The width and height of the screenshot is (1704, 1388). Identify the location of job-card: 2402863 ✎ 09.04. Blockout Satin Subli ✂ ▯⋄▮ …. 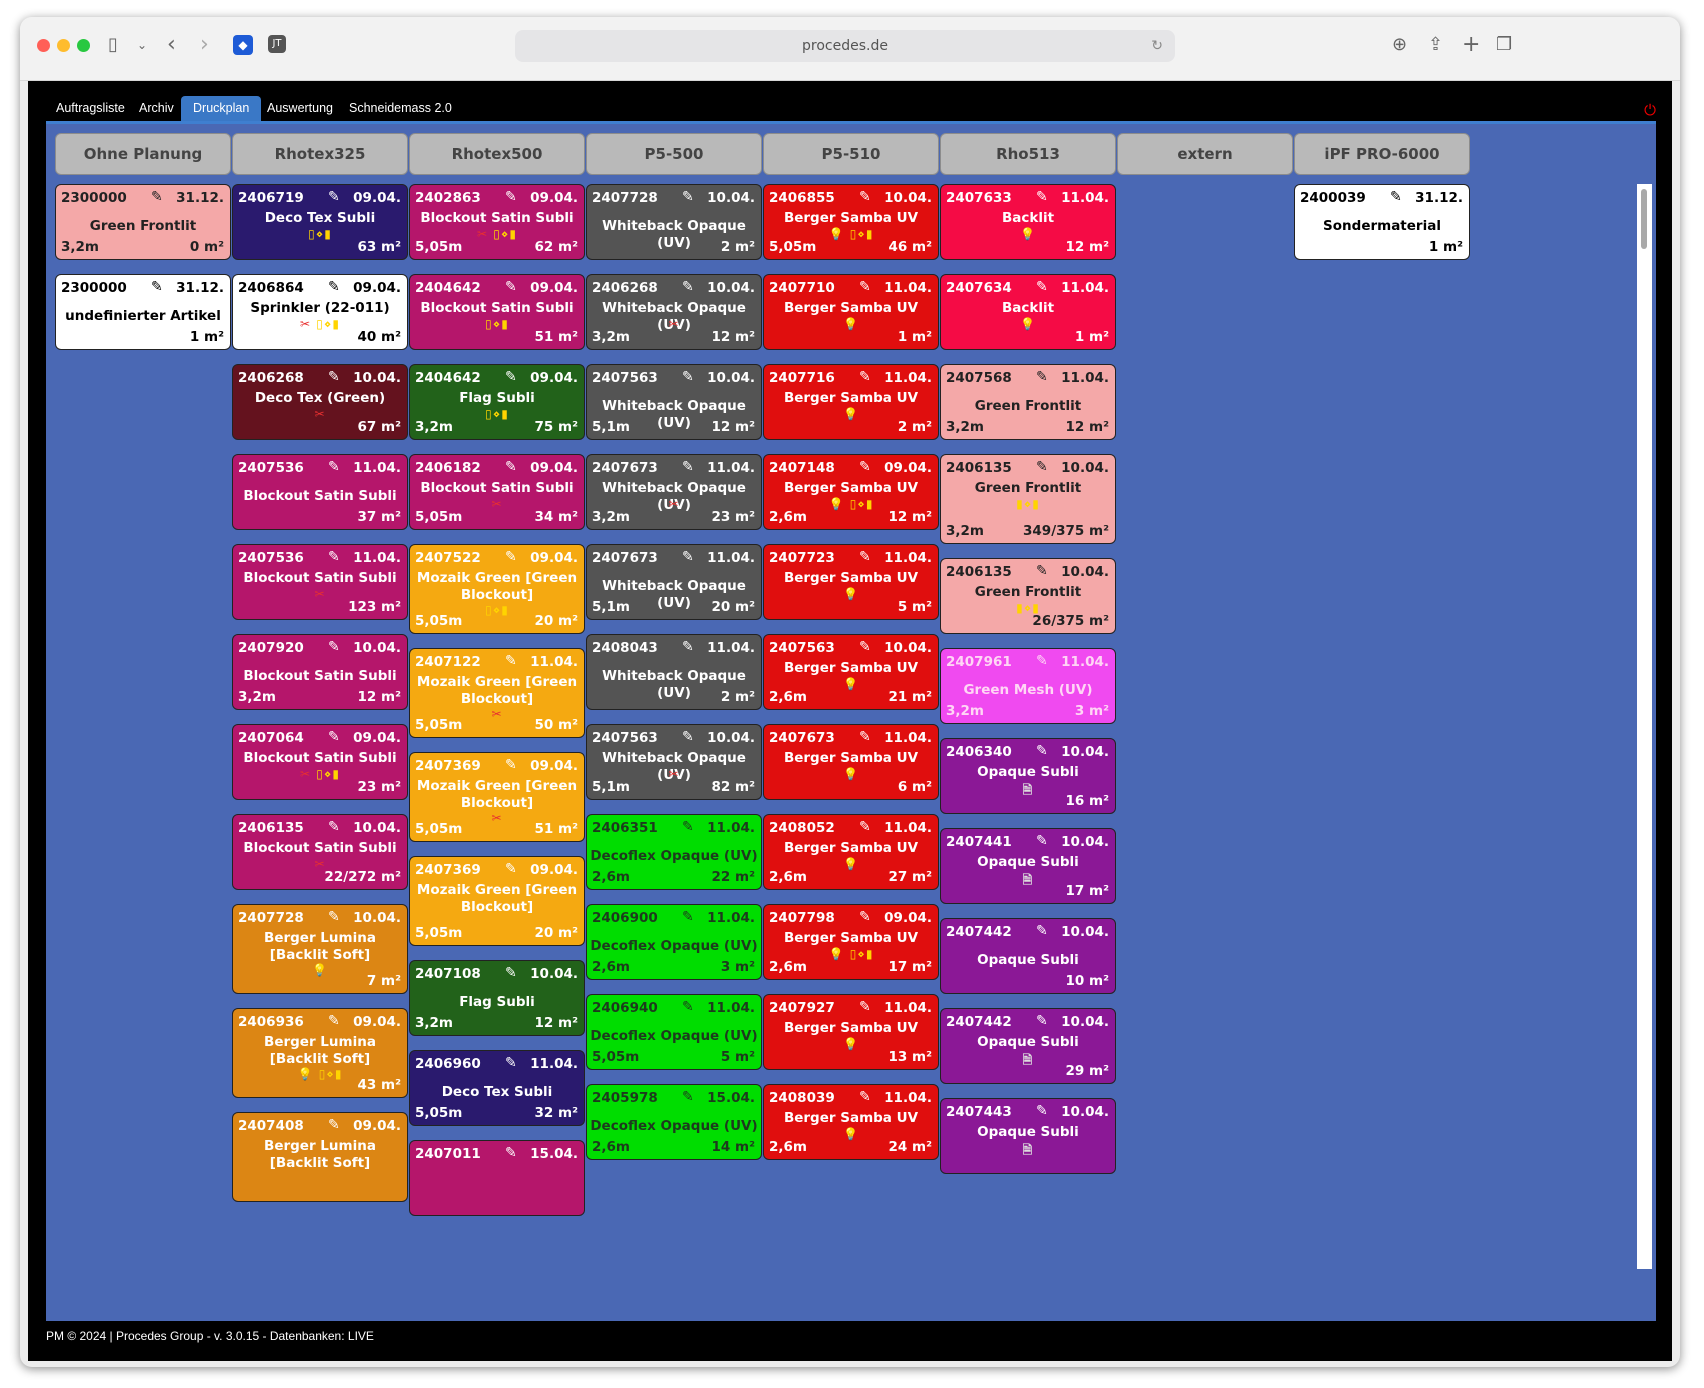
(497, 222).